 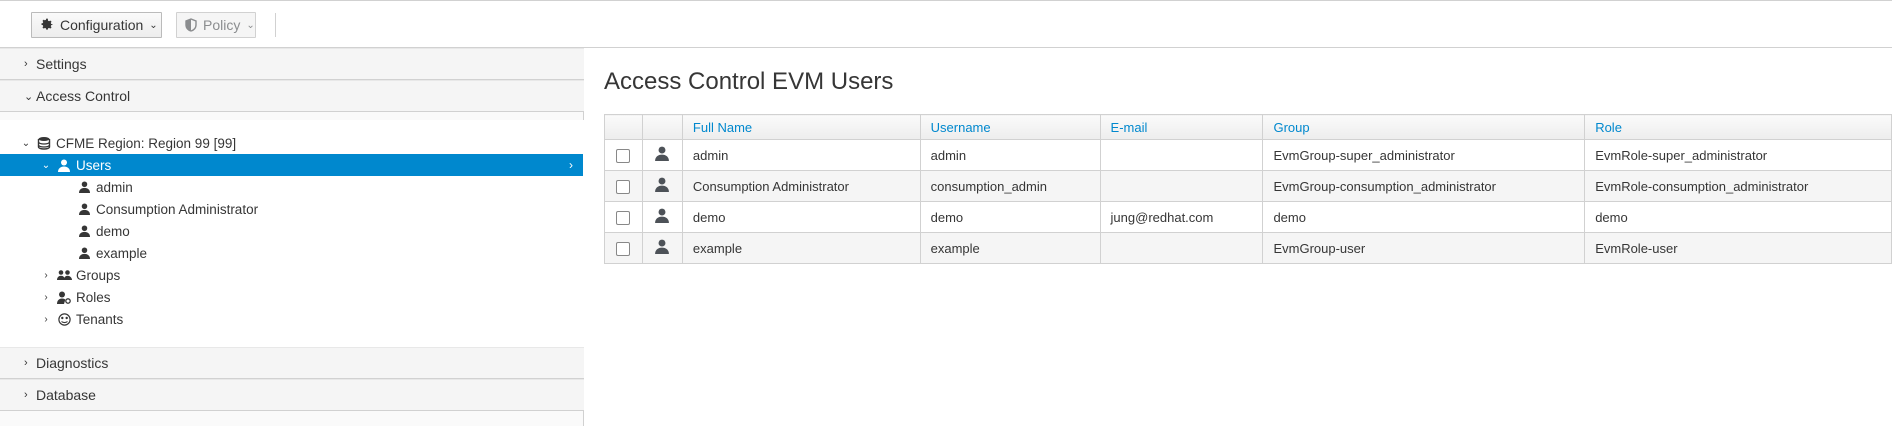 What do you see at coordinates (292, 363) in the screenshot?
I see `accordion-diagnostics: › Diagnostics` at bounding box center [292, 363].